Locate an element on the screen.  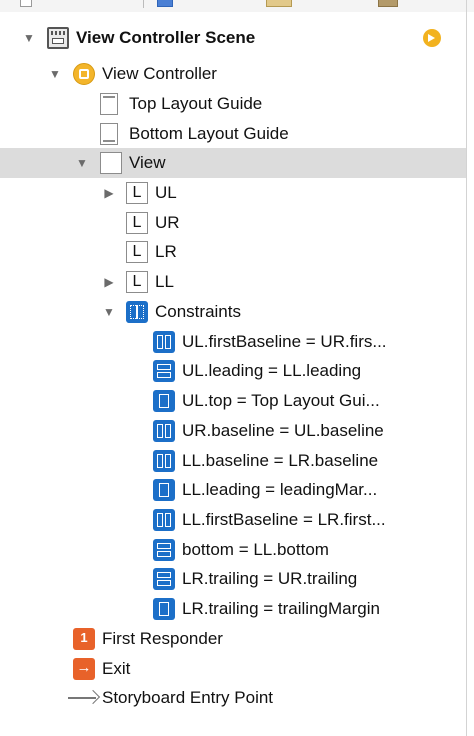
constraint-row: LR.trailing = UR.trailing is located at coordinates (233, 579).